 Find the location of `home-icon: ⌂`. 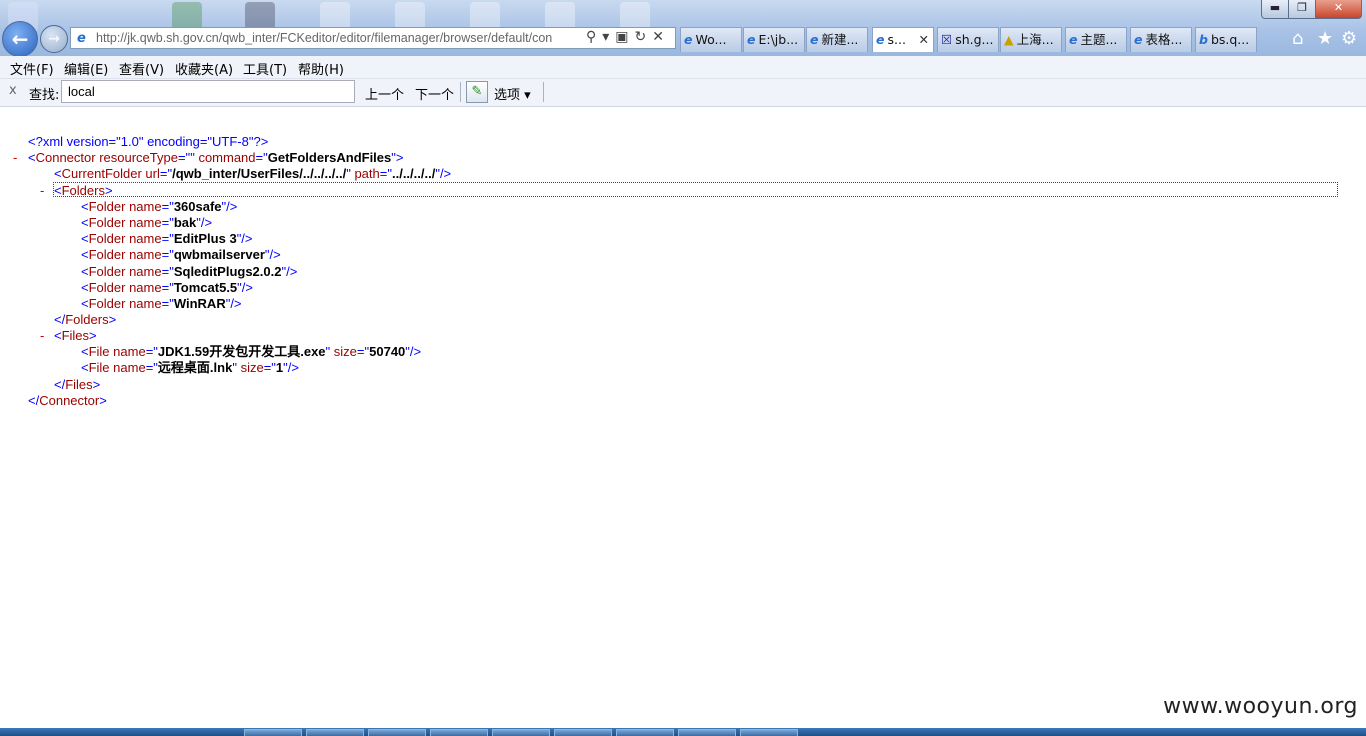

home-icon: ⌂ is located at coordinates (1297, 38).